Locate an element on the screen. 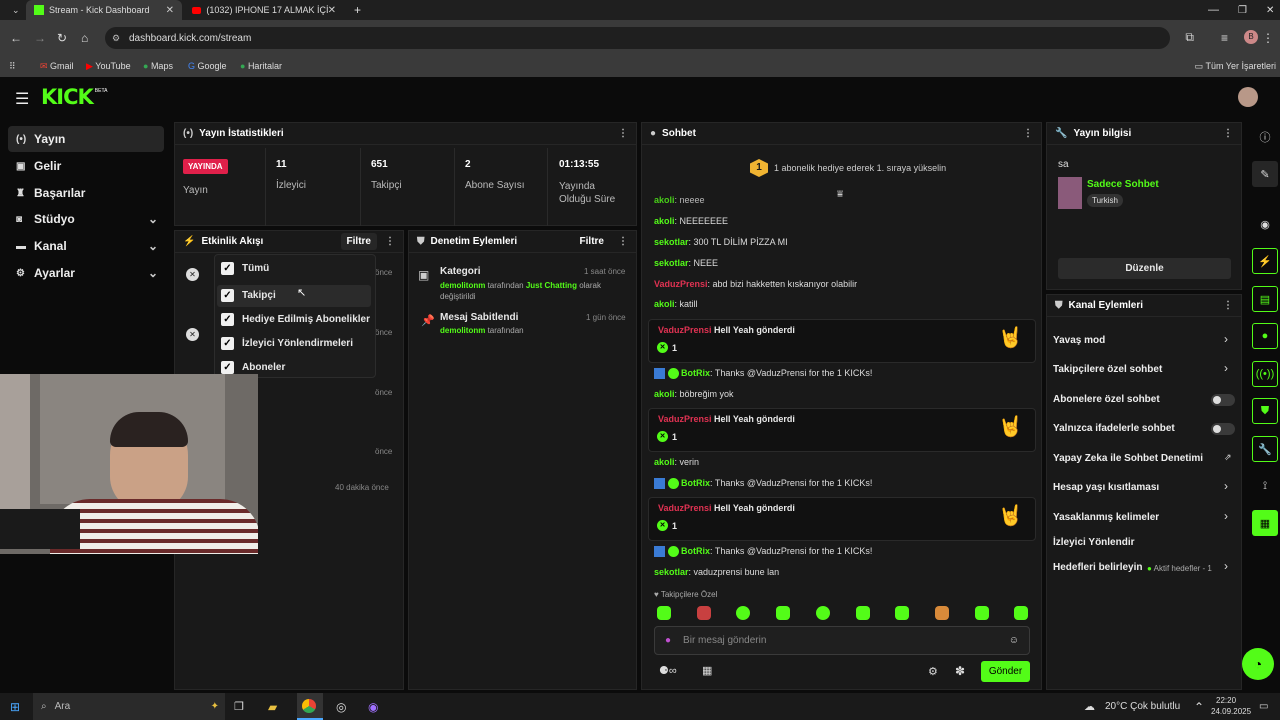 This screenshot has height=720, width=1280. filter-option-gifted-subs: ✓ Hediye Edilmiş Abonelikler is located at coordinates (295, 319).